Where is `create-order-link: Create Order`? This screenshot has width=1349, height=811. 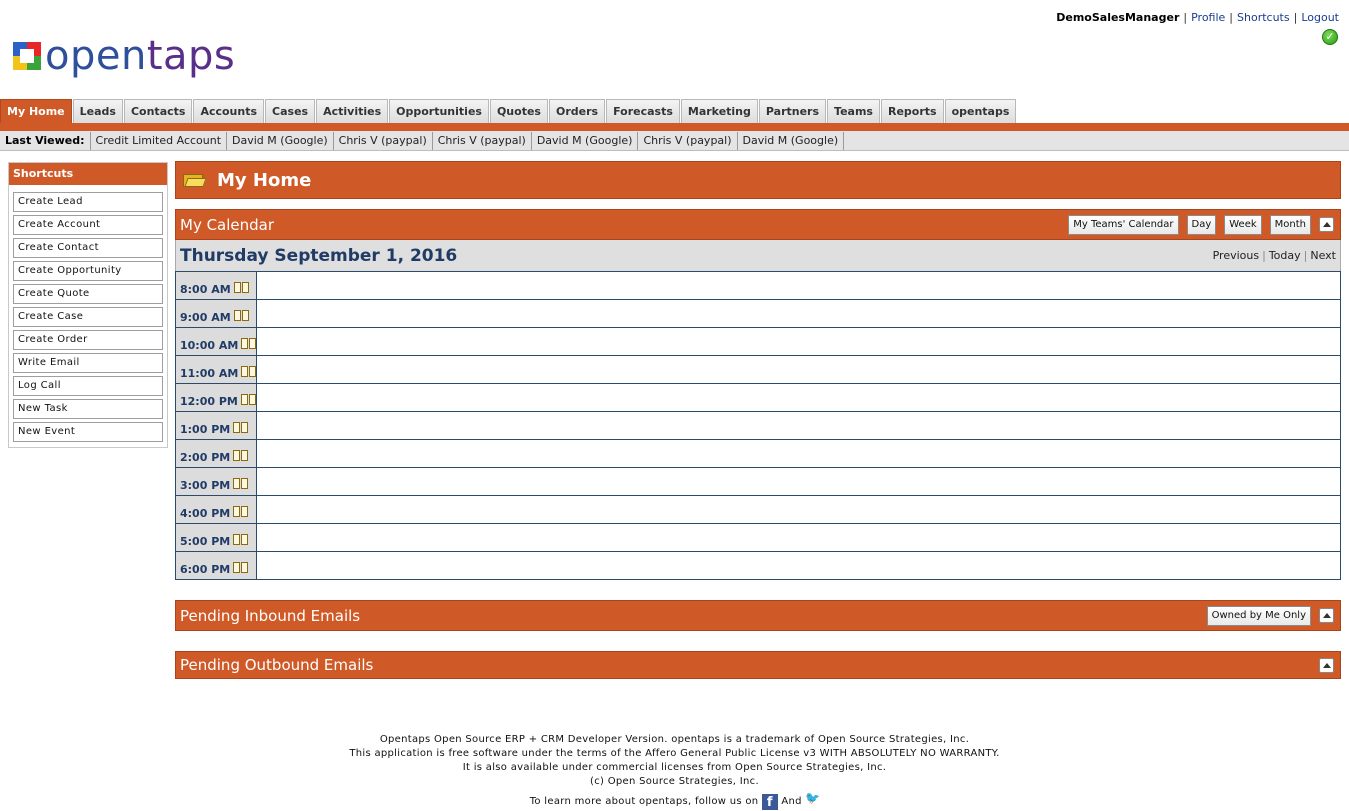 create-order-link: Create Order is located at coordinates (88, 340).